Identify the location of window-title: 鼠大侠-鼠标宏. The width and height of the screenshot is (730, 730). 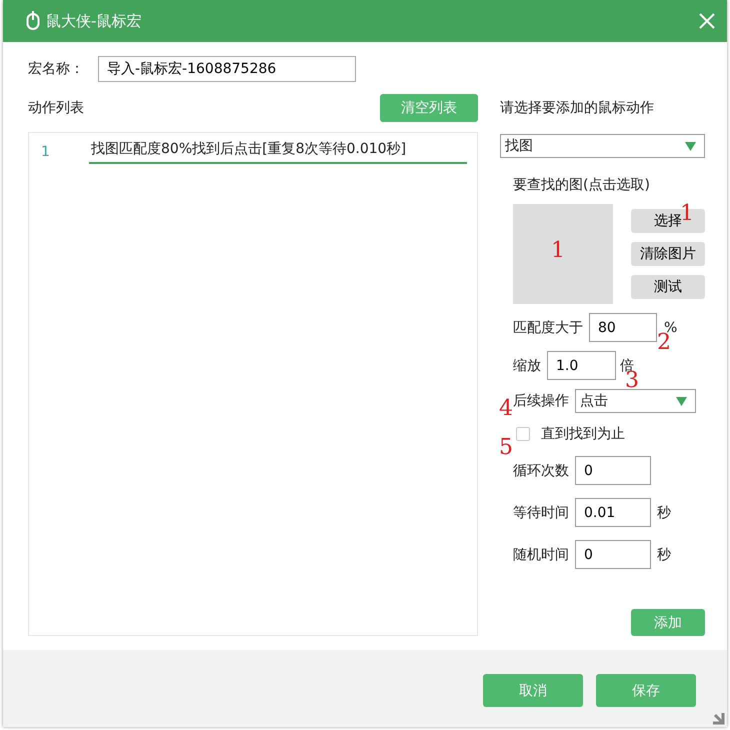
(94, 21).